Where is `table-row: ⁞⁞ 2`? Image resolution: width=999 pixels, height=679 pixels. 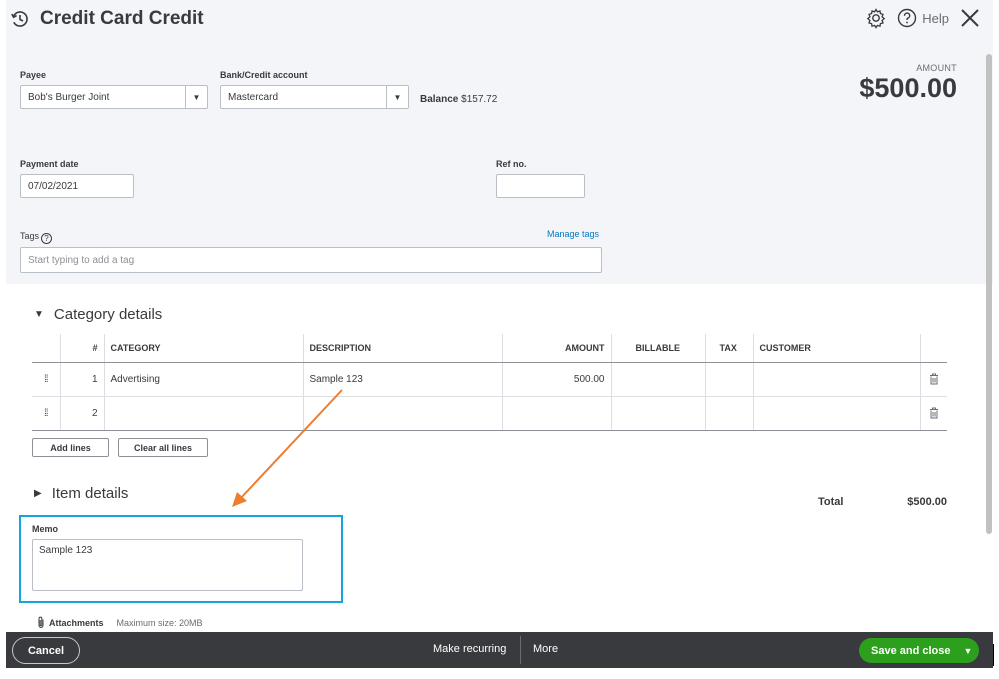
table-row: ⁞⁞ 2 is located at coordinates (489, 413).